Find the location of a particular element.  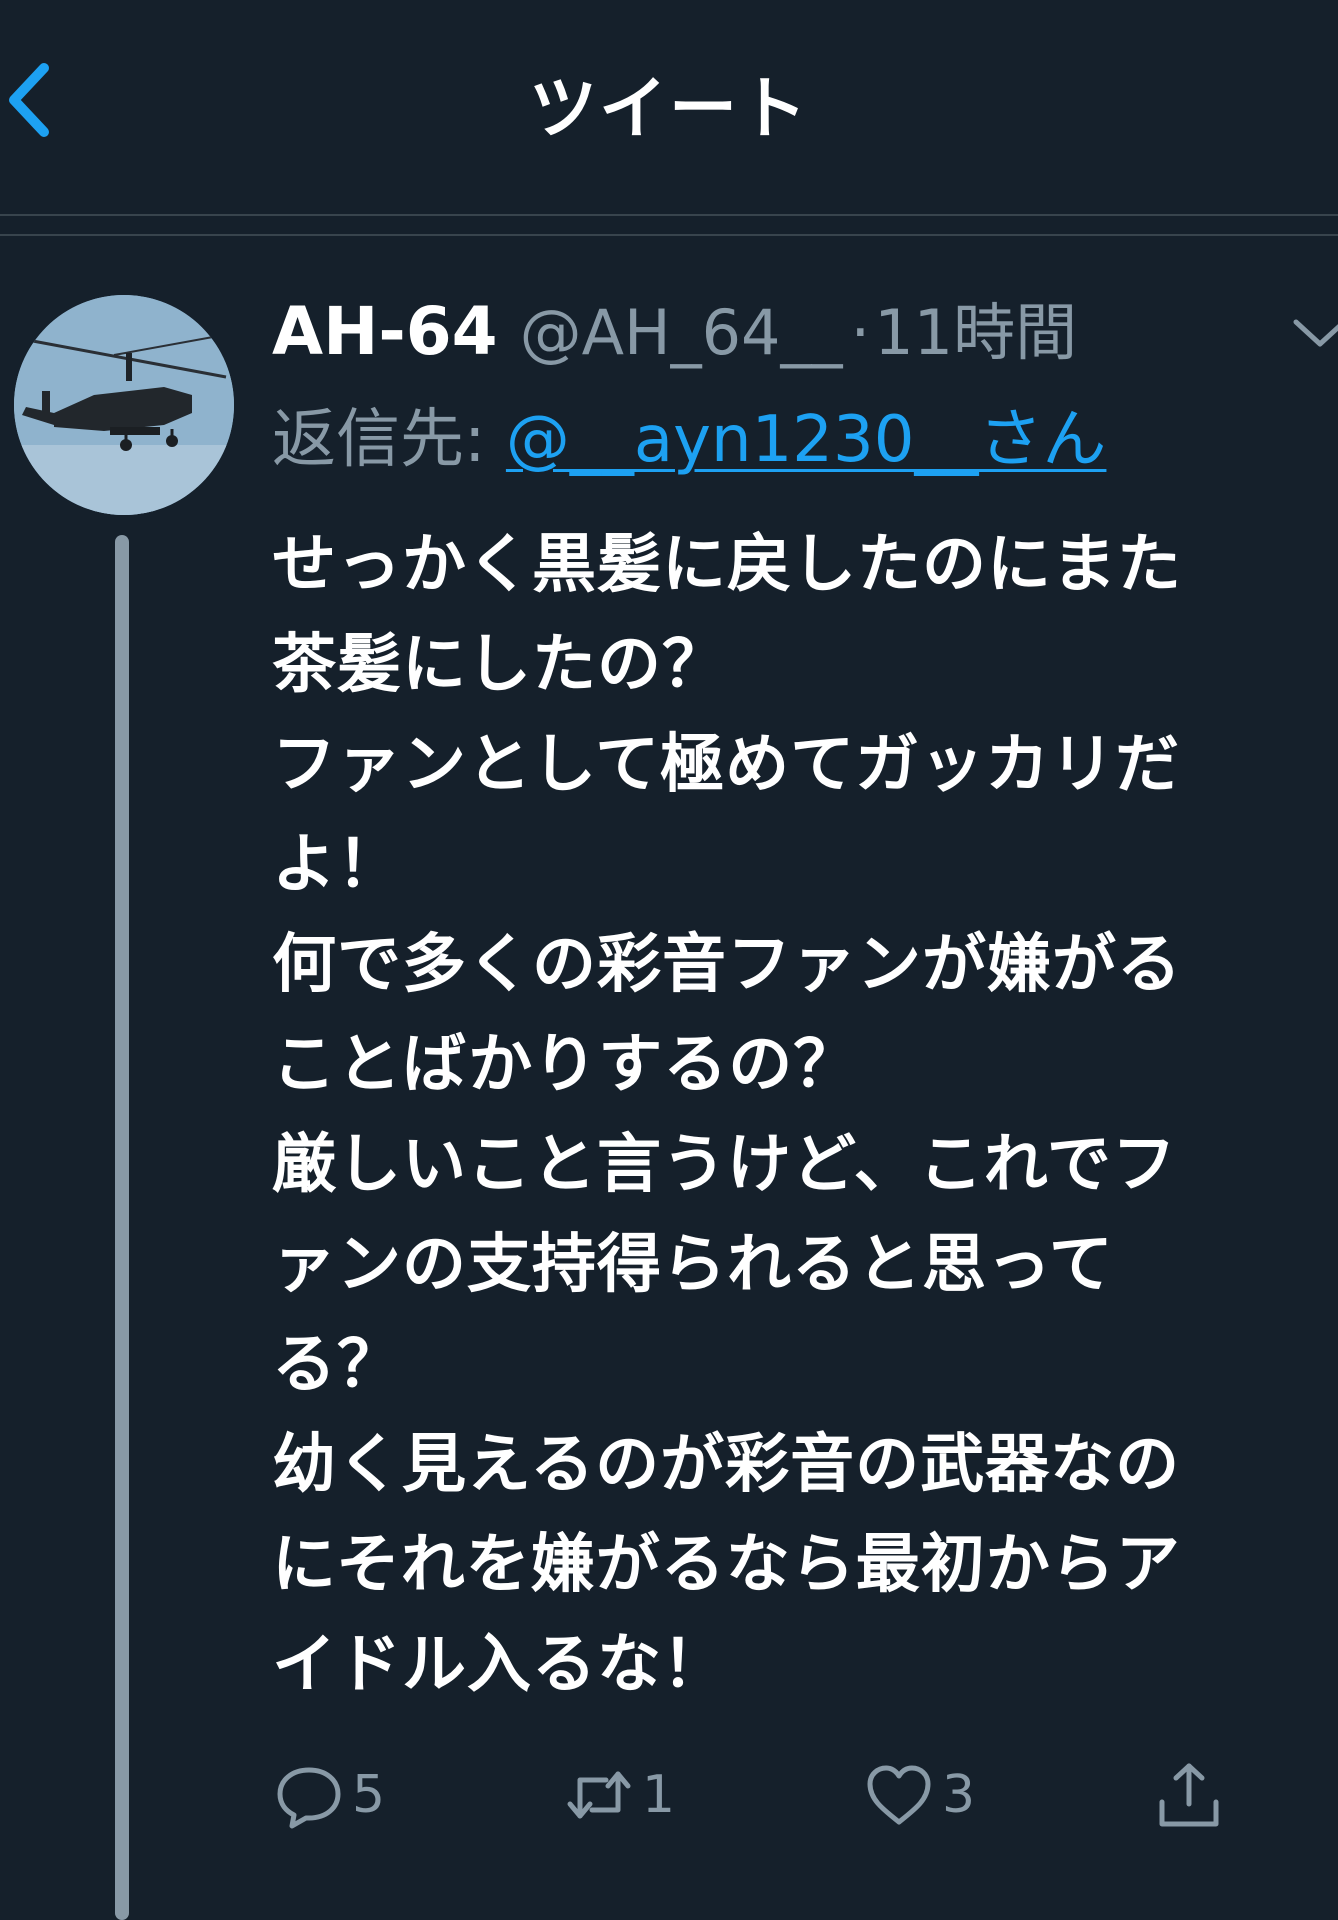

tweet-text-line: 何で多くの彩音ファンが嫌がる is located at coordinates (727, 965).